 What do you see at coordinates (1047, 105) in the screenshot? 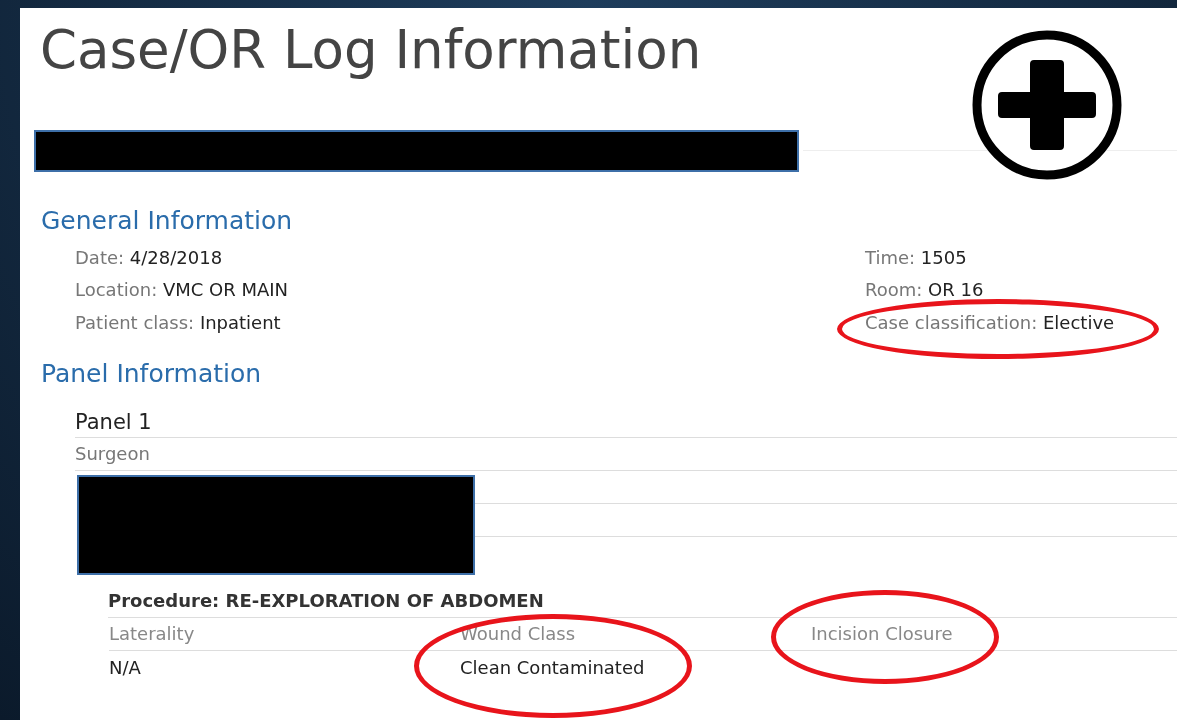
I see `add-icon` at bounding box center [1047, 105].